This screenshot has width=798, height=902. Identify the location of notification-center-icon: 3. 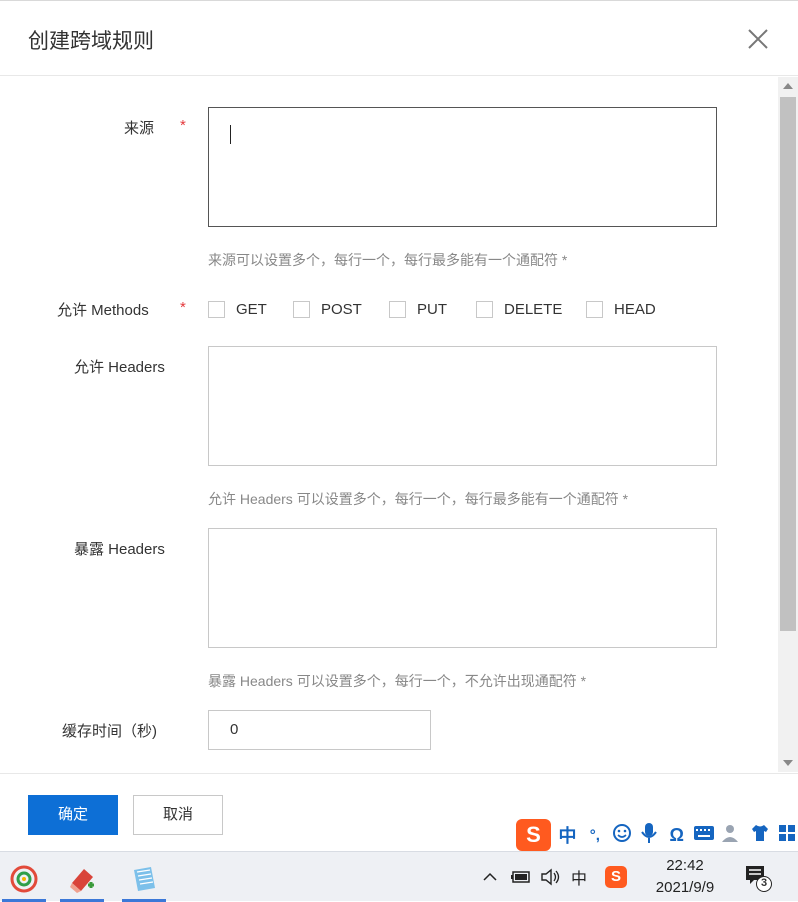
(757, 877).